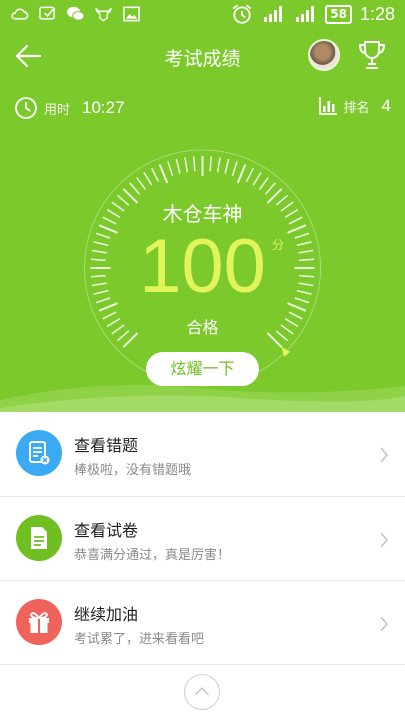 The image size is (405, 720). What do you see at coordinates (202, 327) in the screenshot?
I see `pass-status: 合格` at bounding box center [202, 327].